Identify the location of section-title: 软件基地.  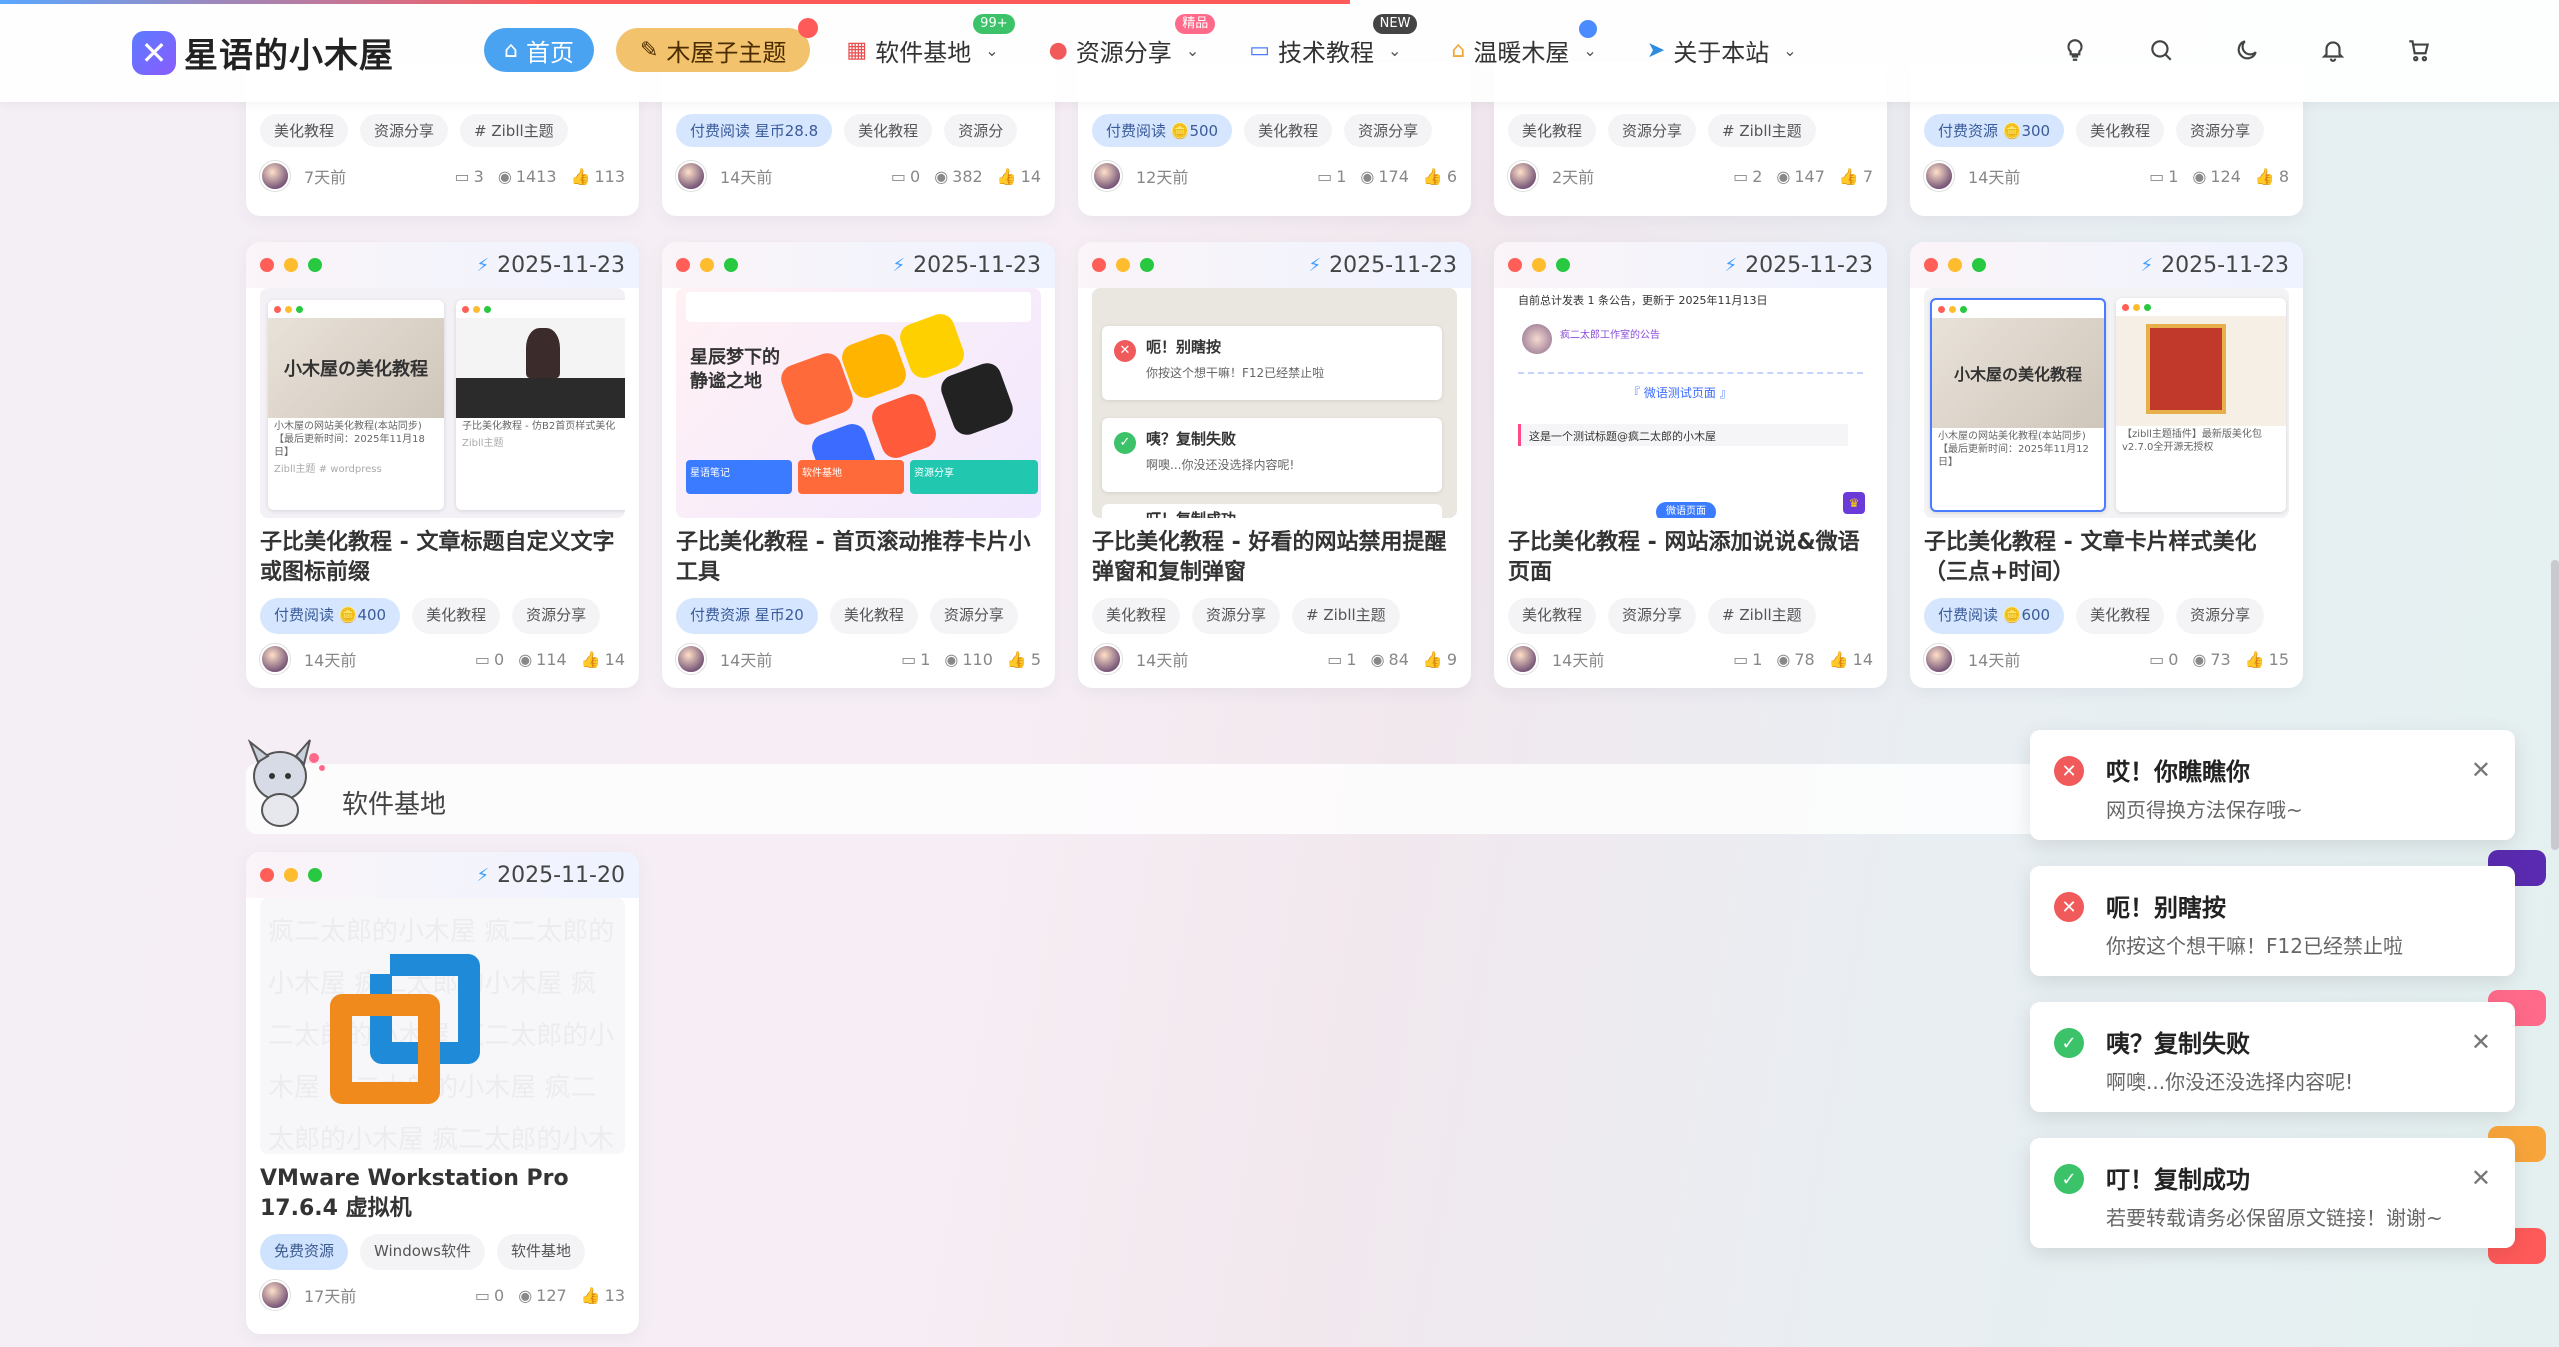
(394, 802).